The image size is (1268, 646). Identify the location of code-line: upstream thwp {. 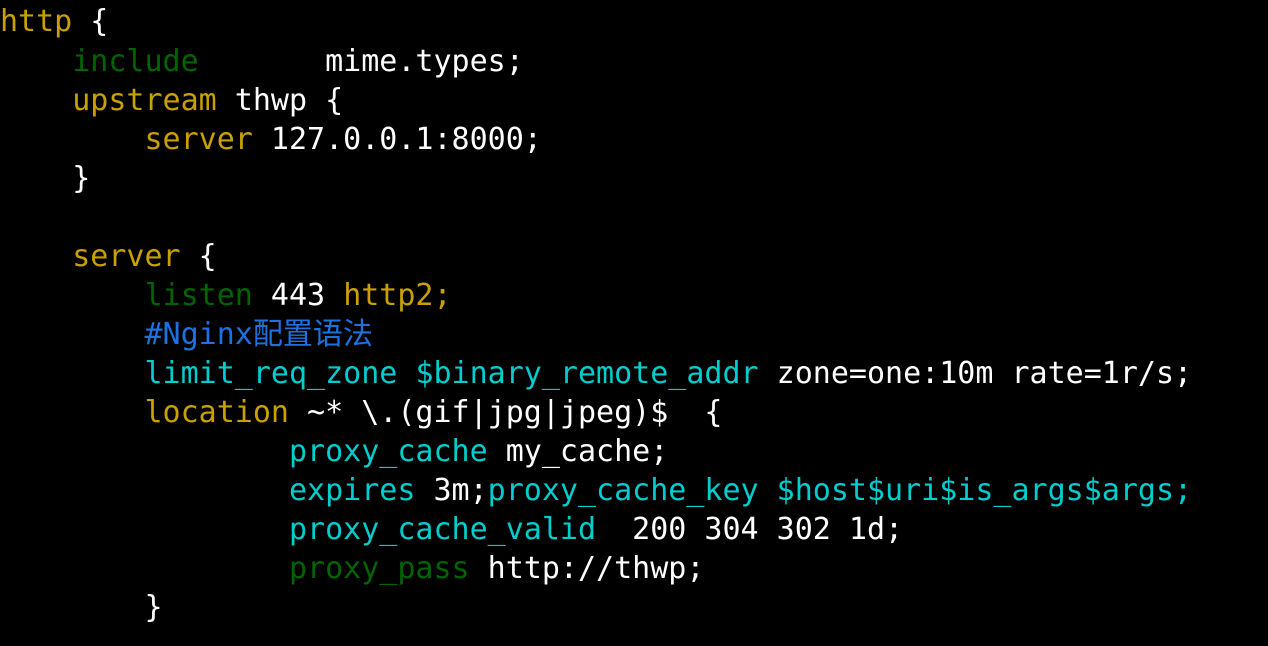
(634, 100).